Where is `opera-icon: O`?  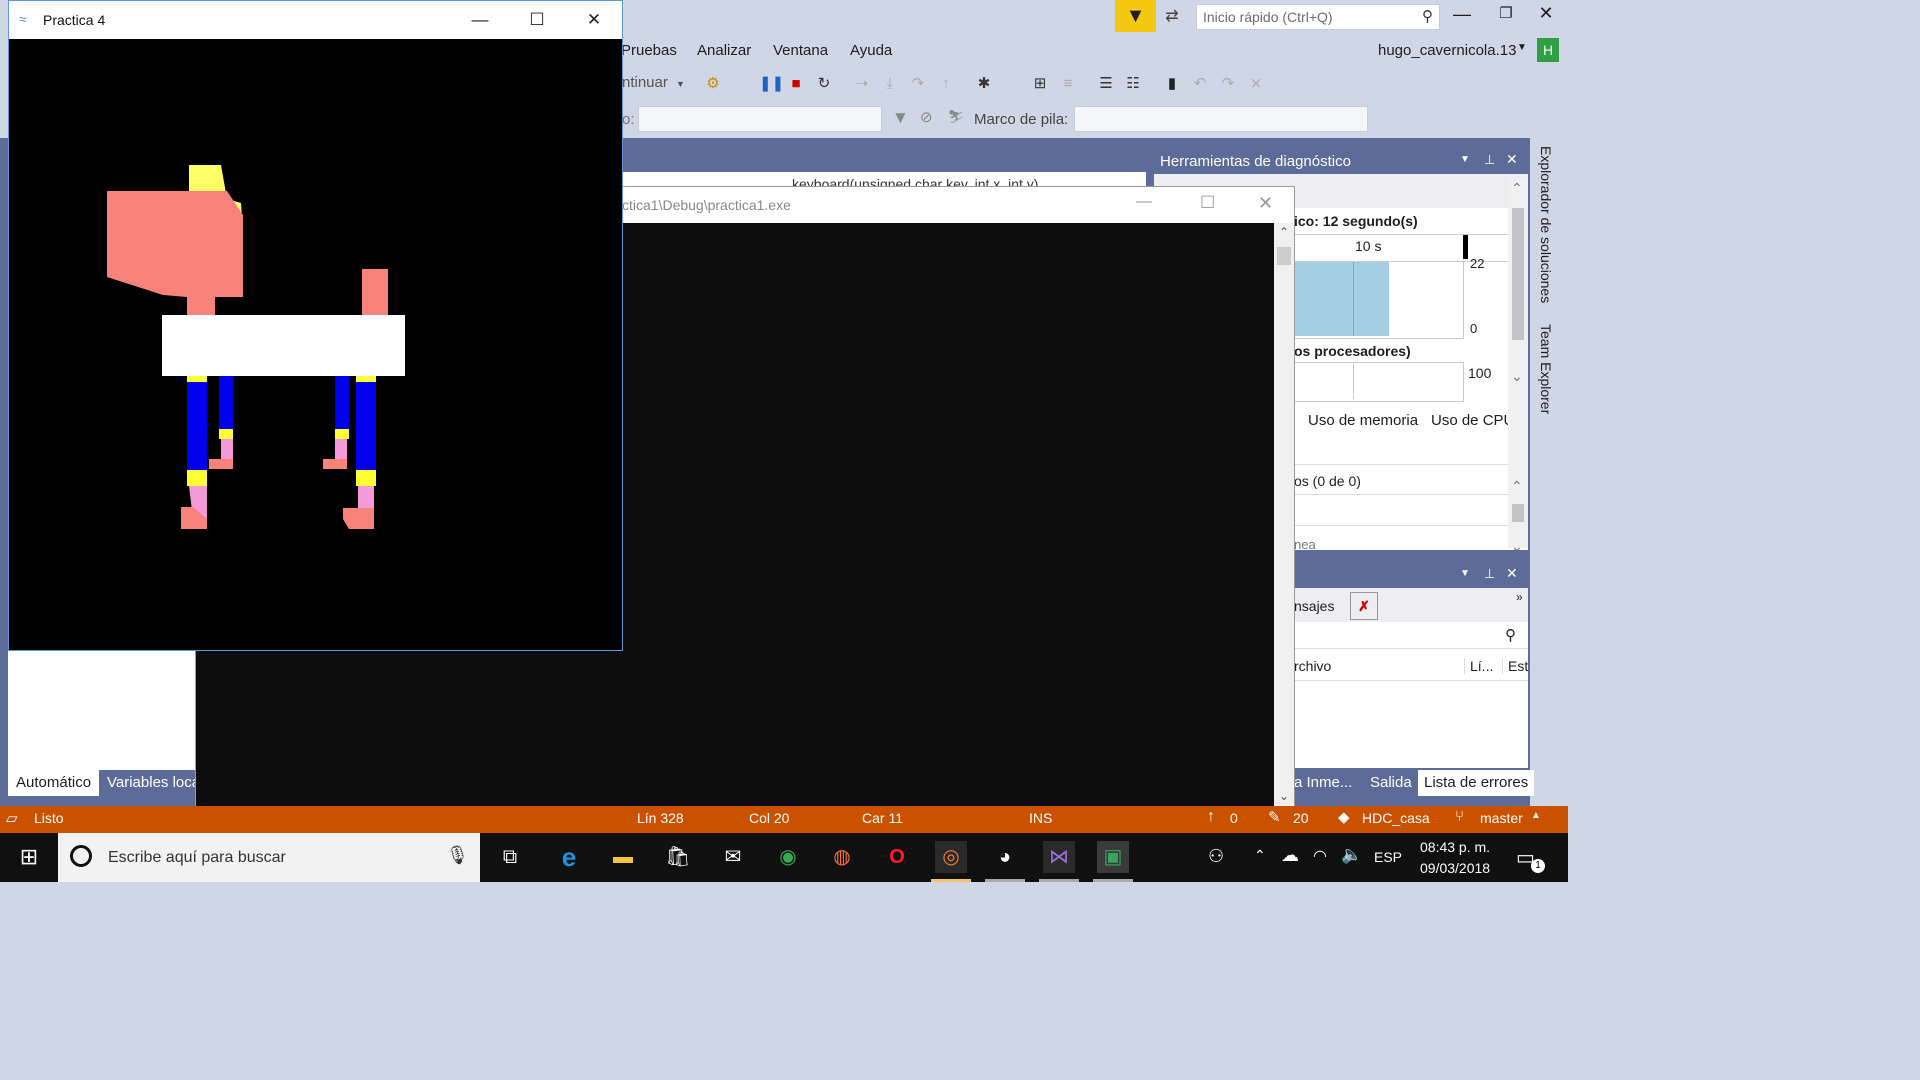 opera-icon: O is located at coordinates (897, 857).